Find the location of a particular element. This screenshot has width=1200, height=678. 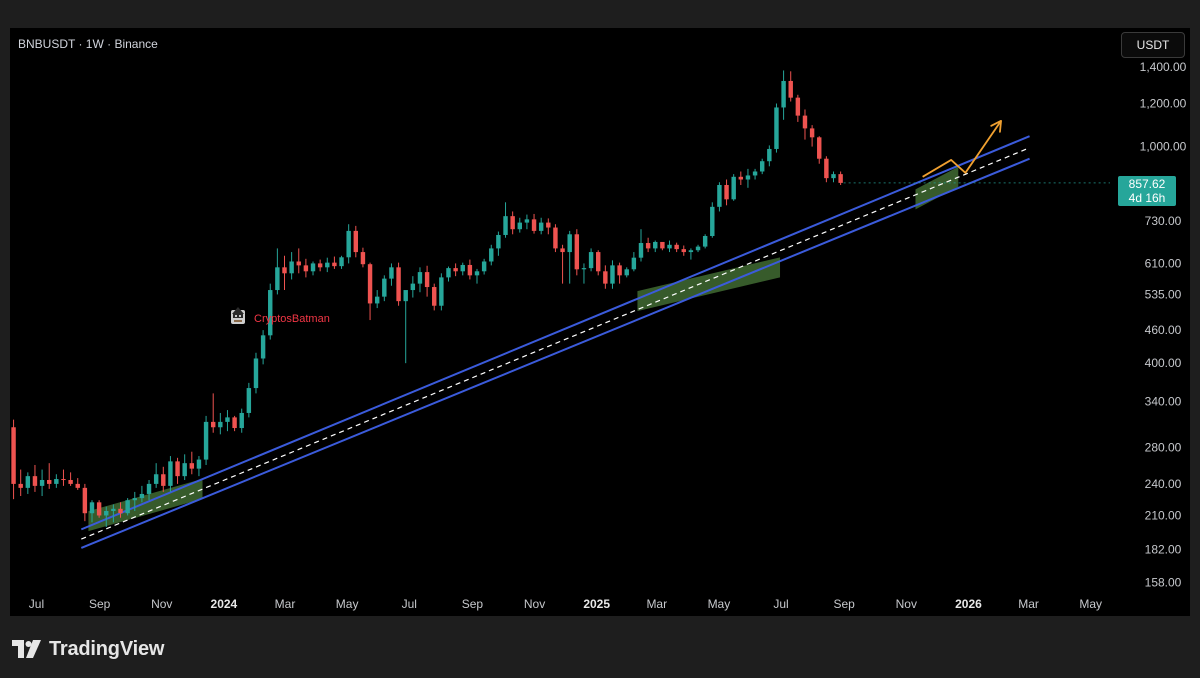

y-tick-label: 210.00 is located at coordinates (1163, 515).